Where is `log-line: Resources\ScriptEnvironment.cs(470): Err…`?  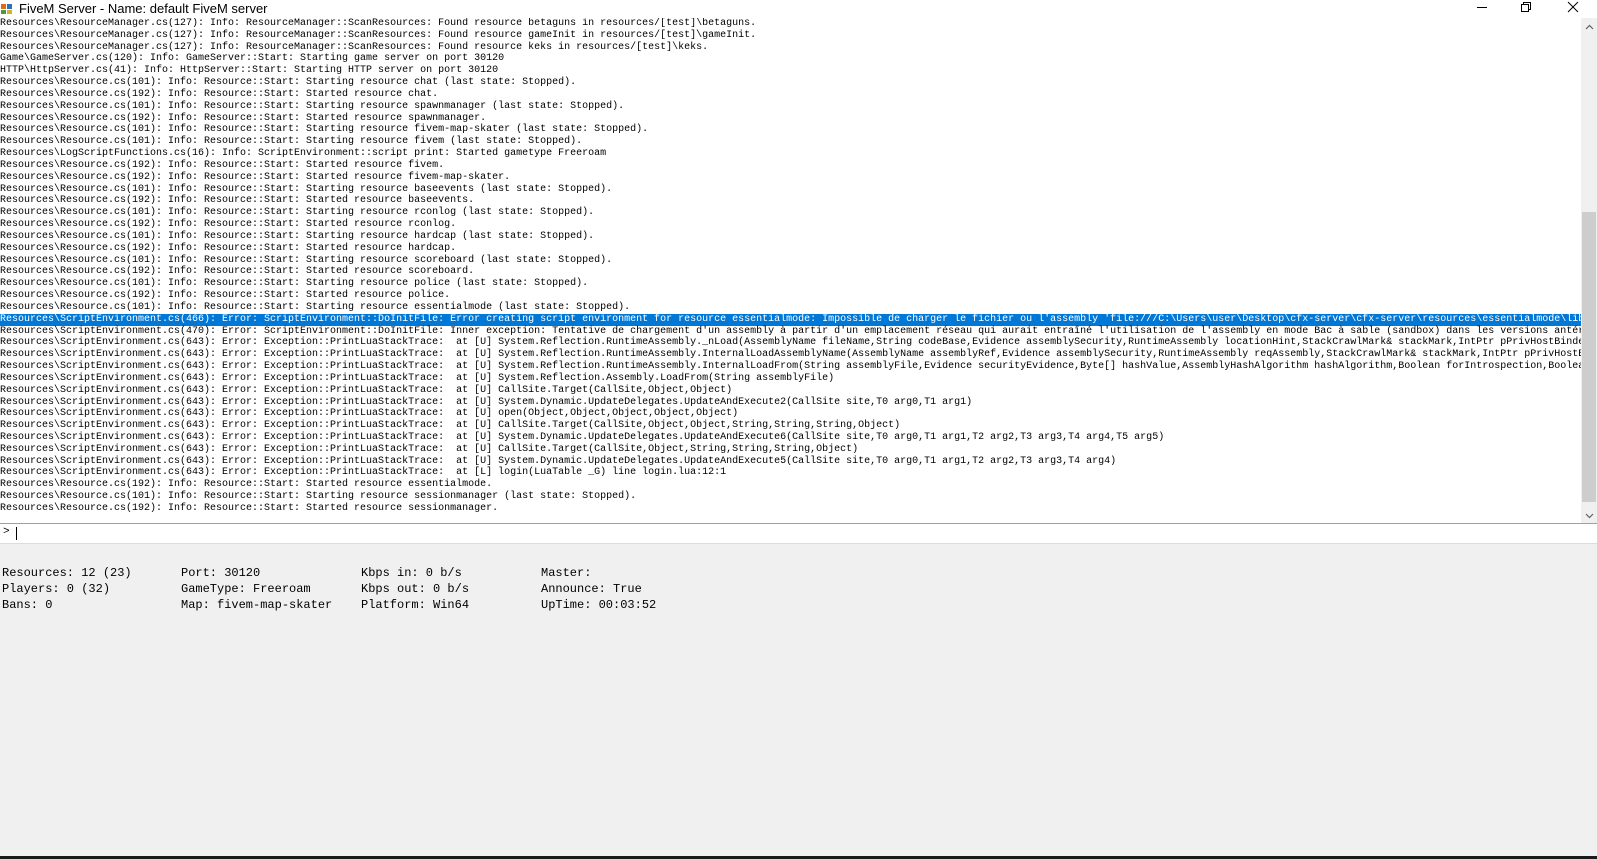 log-line: Resources\ScriptEnvironment.cs(470): Err… is located at coordinates (790, 332).